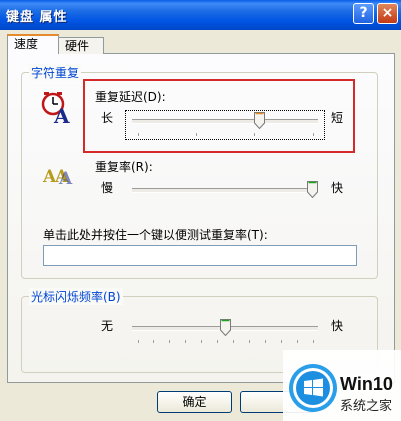  Describe the element at coordinates (225, 125) in the screenshot. I see `repeat-delay-slider` at that location.